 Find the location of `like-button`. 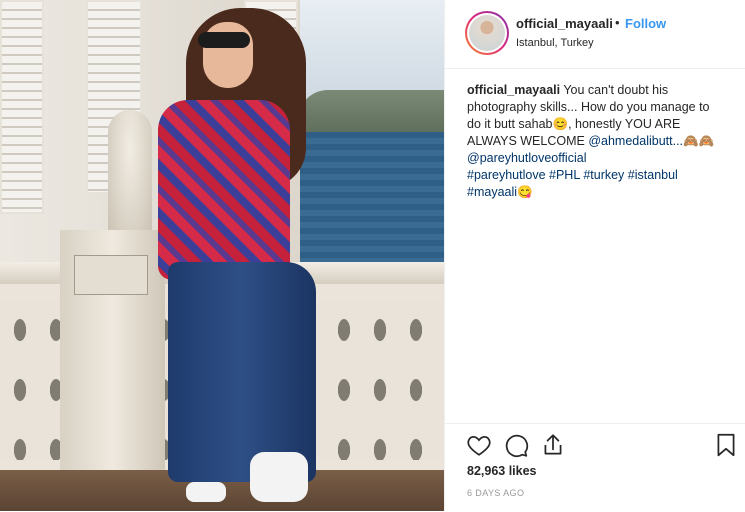

like-button is located at coordinates (479, 445).